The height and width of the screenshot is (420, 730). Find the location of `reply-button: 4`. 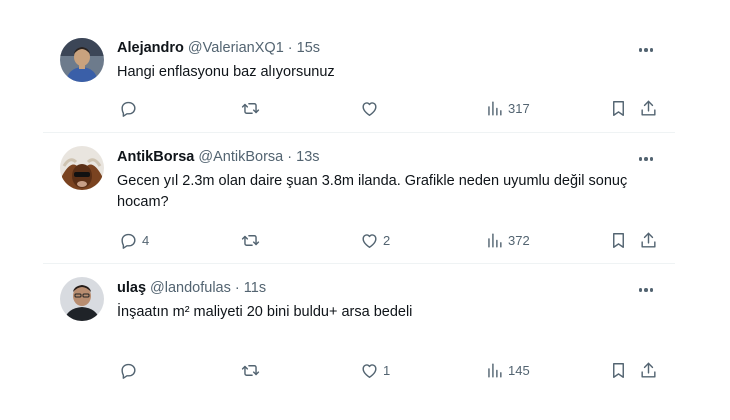

reply-button: 4 is located at coordinates (134, 240).